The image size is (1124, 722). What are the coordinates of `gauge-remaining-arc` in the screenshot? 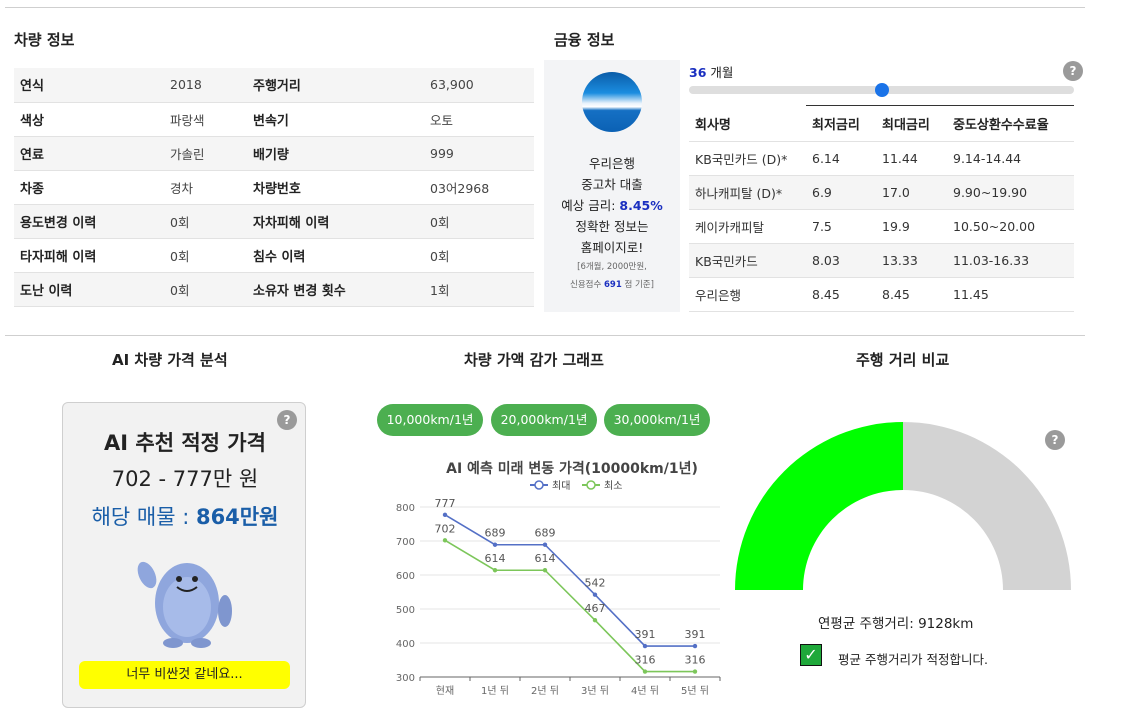 It's located at (987, 506).